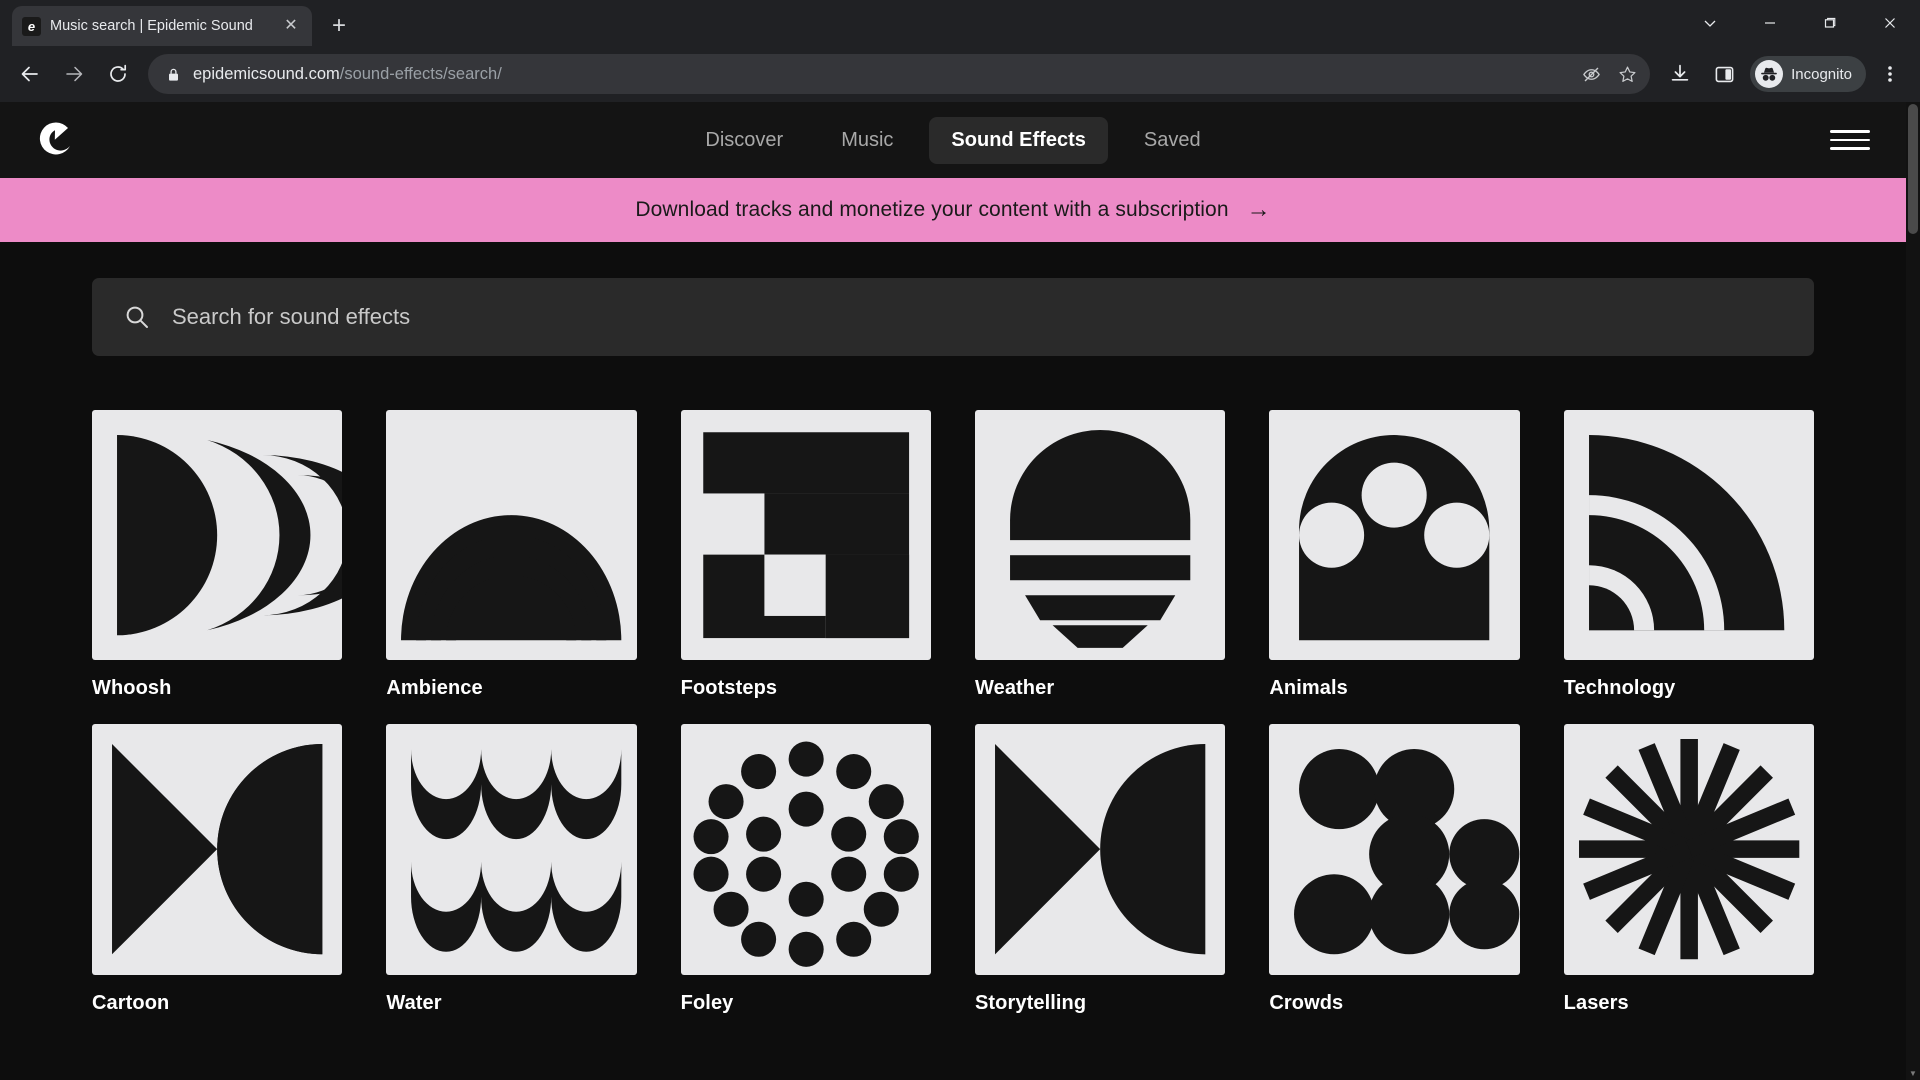 Image resolution: width=1920 pixels, height=1080 pixels. Describe the element at coordinates (30, 74) in the screenshot. I see `back-arrow-icon` at that location.